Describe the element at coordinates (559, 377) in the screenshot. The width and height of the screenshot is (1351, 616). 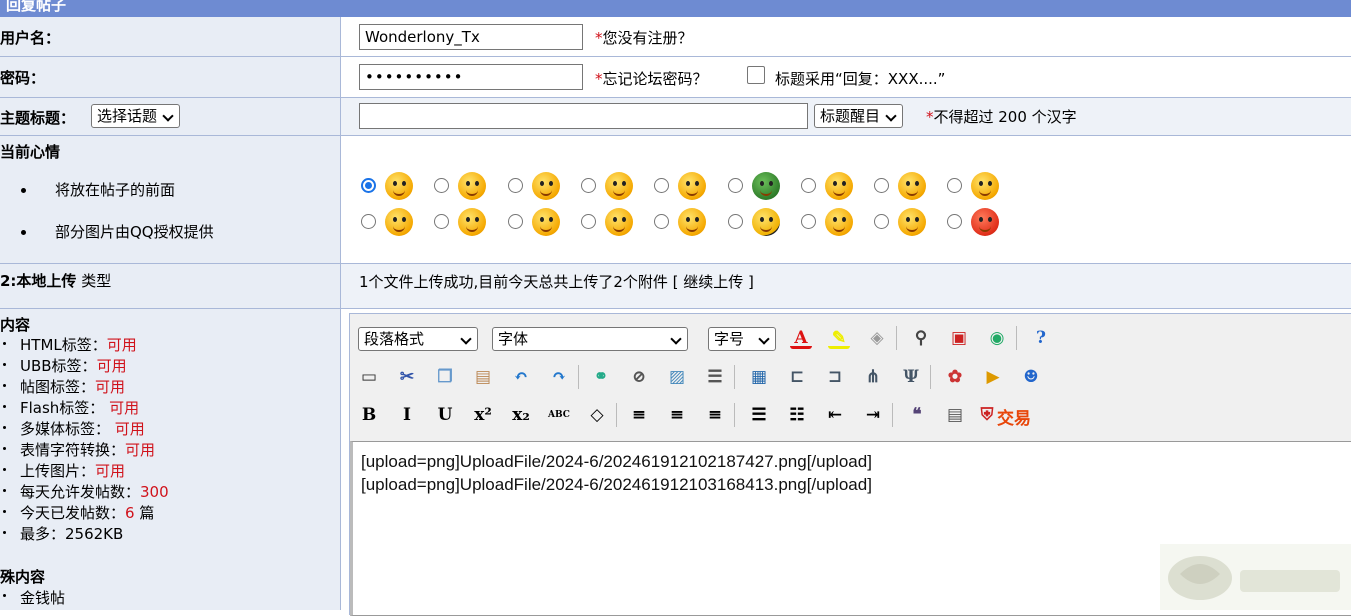
I see `redo-icon: ↷` at that location.